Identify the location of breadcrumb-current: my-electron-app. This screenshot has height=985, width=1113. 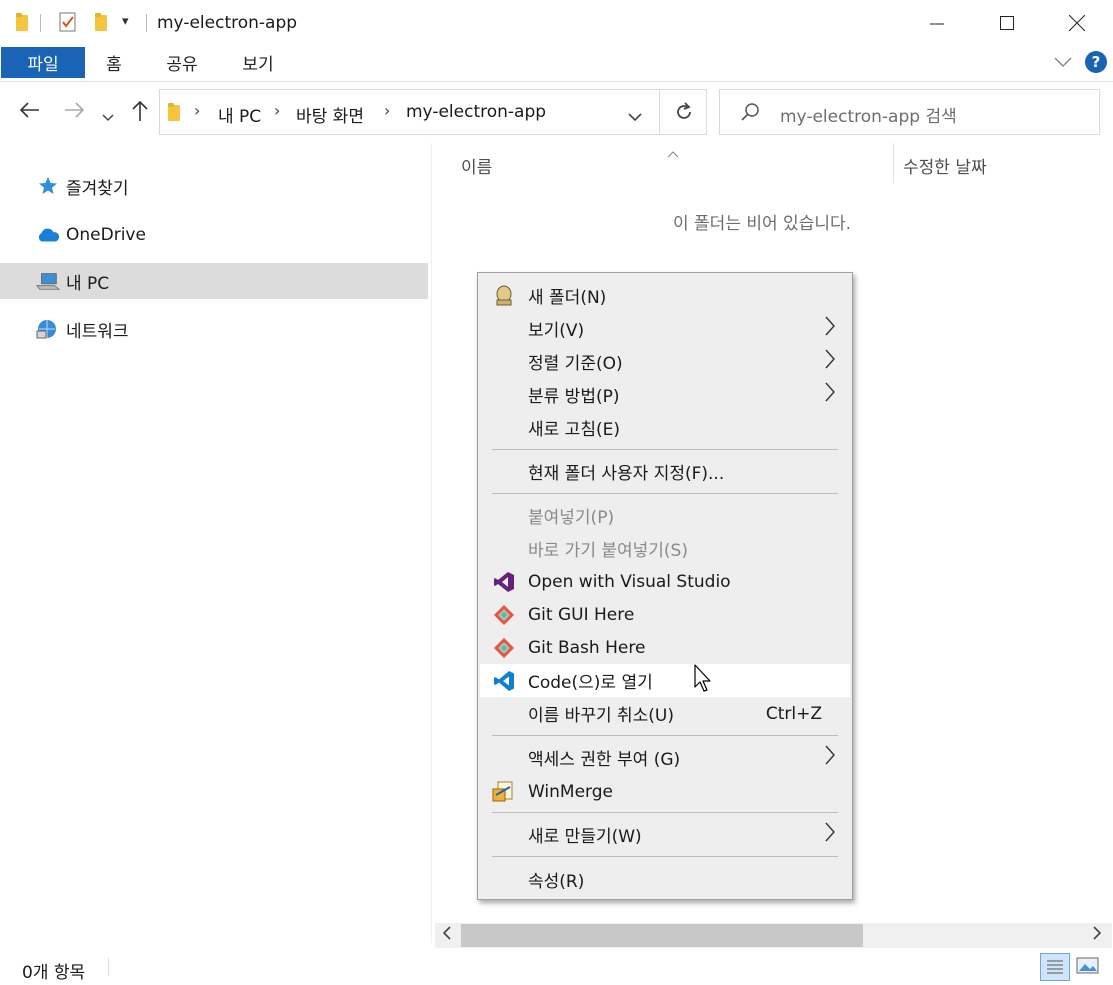
(476, 112).